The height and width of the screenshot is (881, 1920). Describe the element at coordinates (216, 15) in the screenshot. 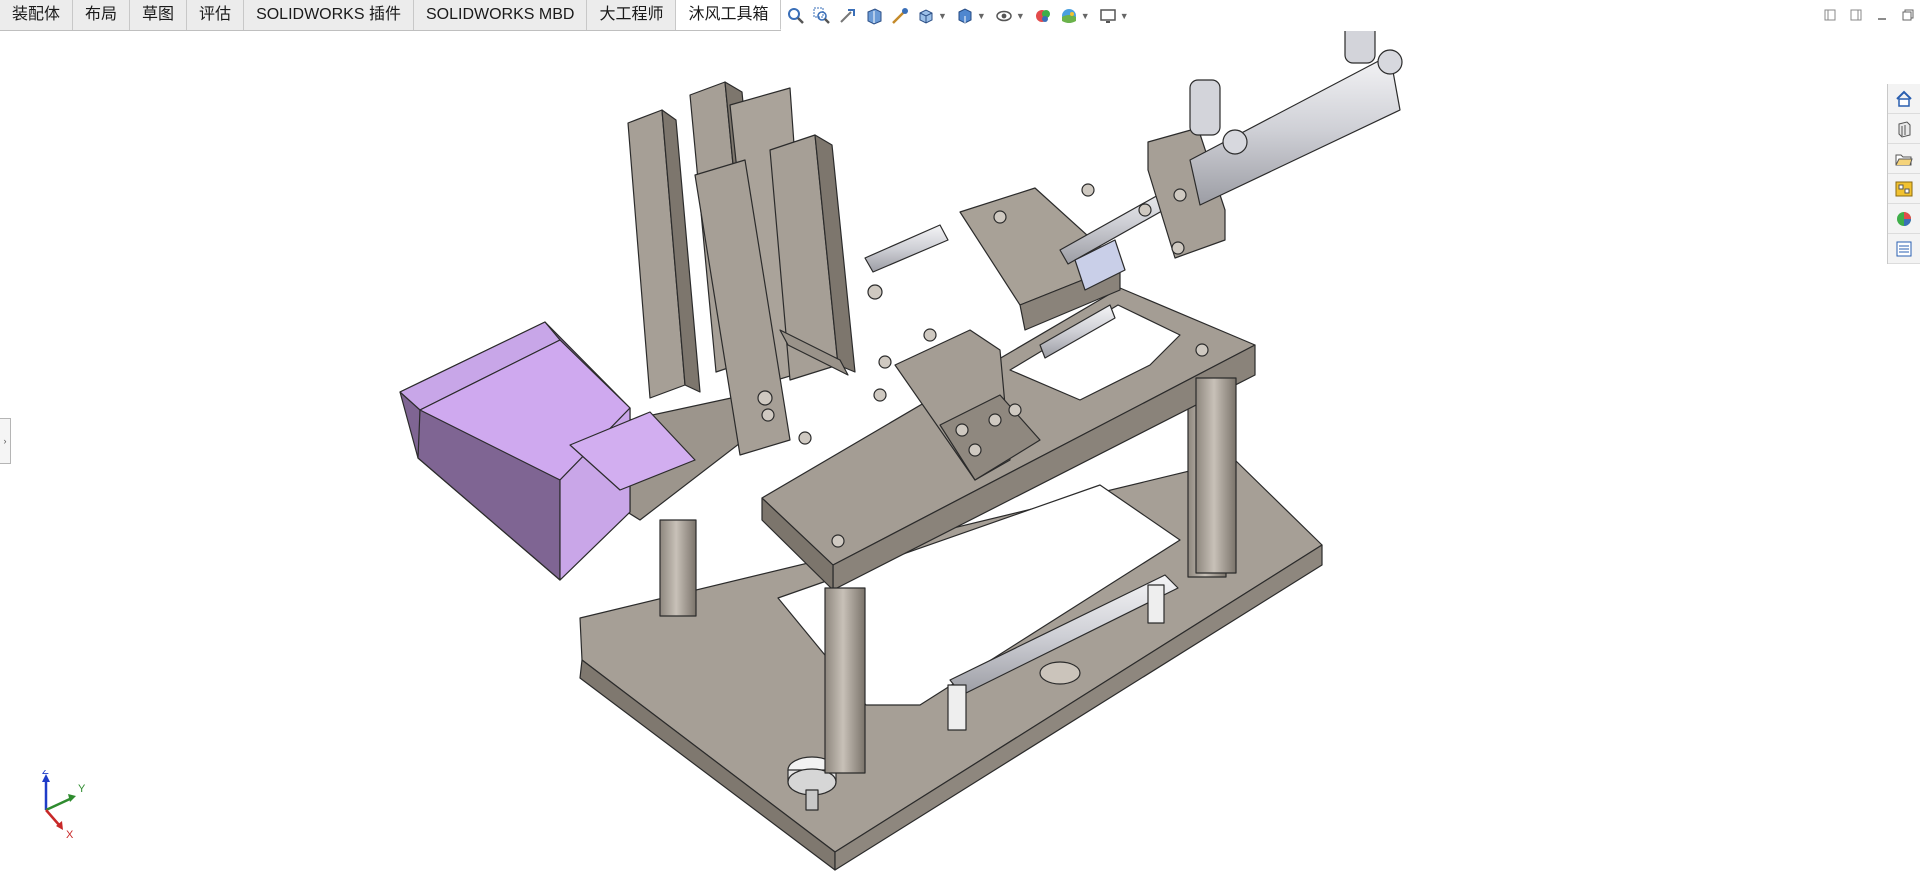

I see `tab-evaluate: 评估` at that location.